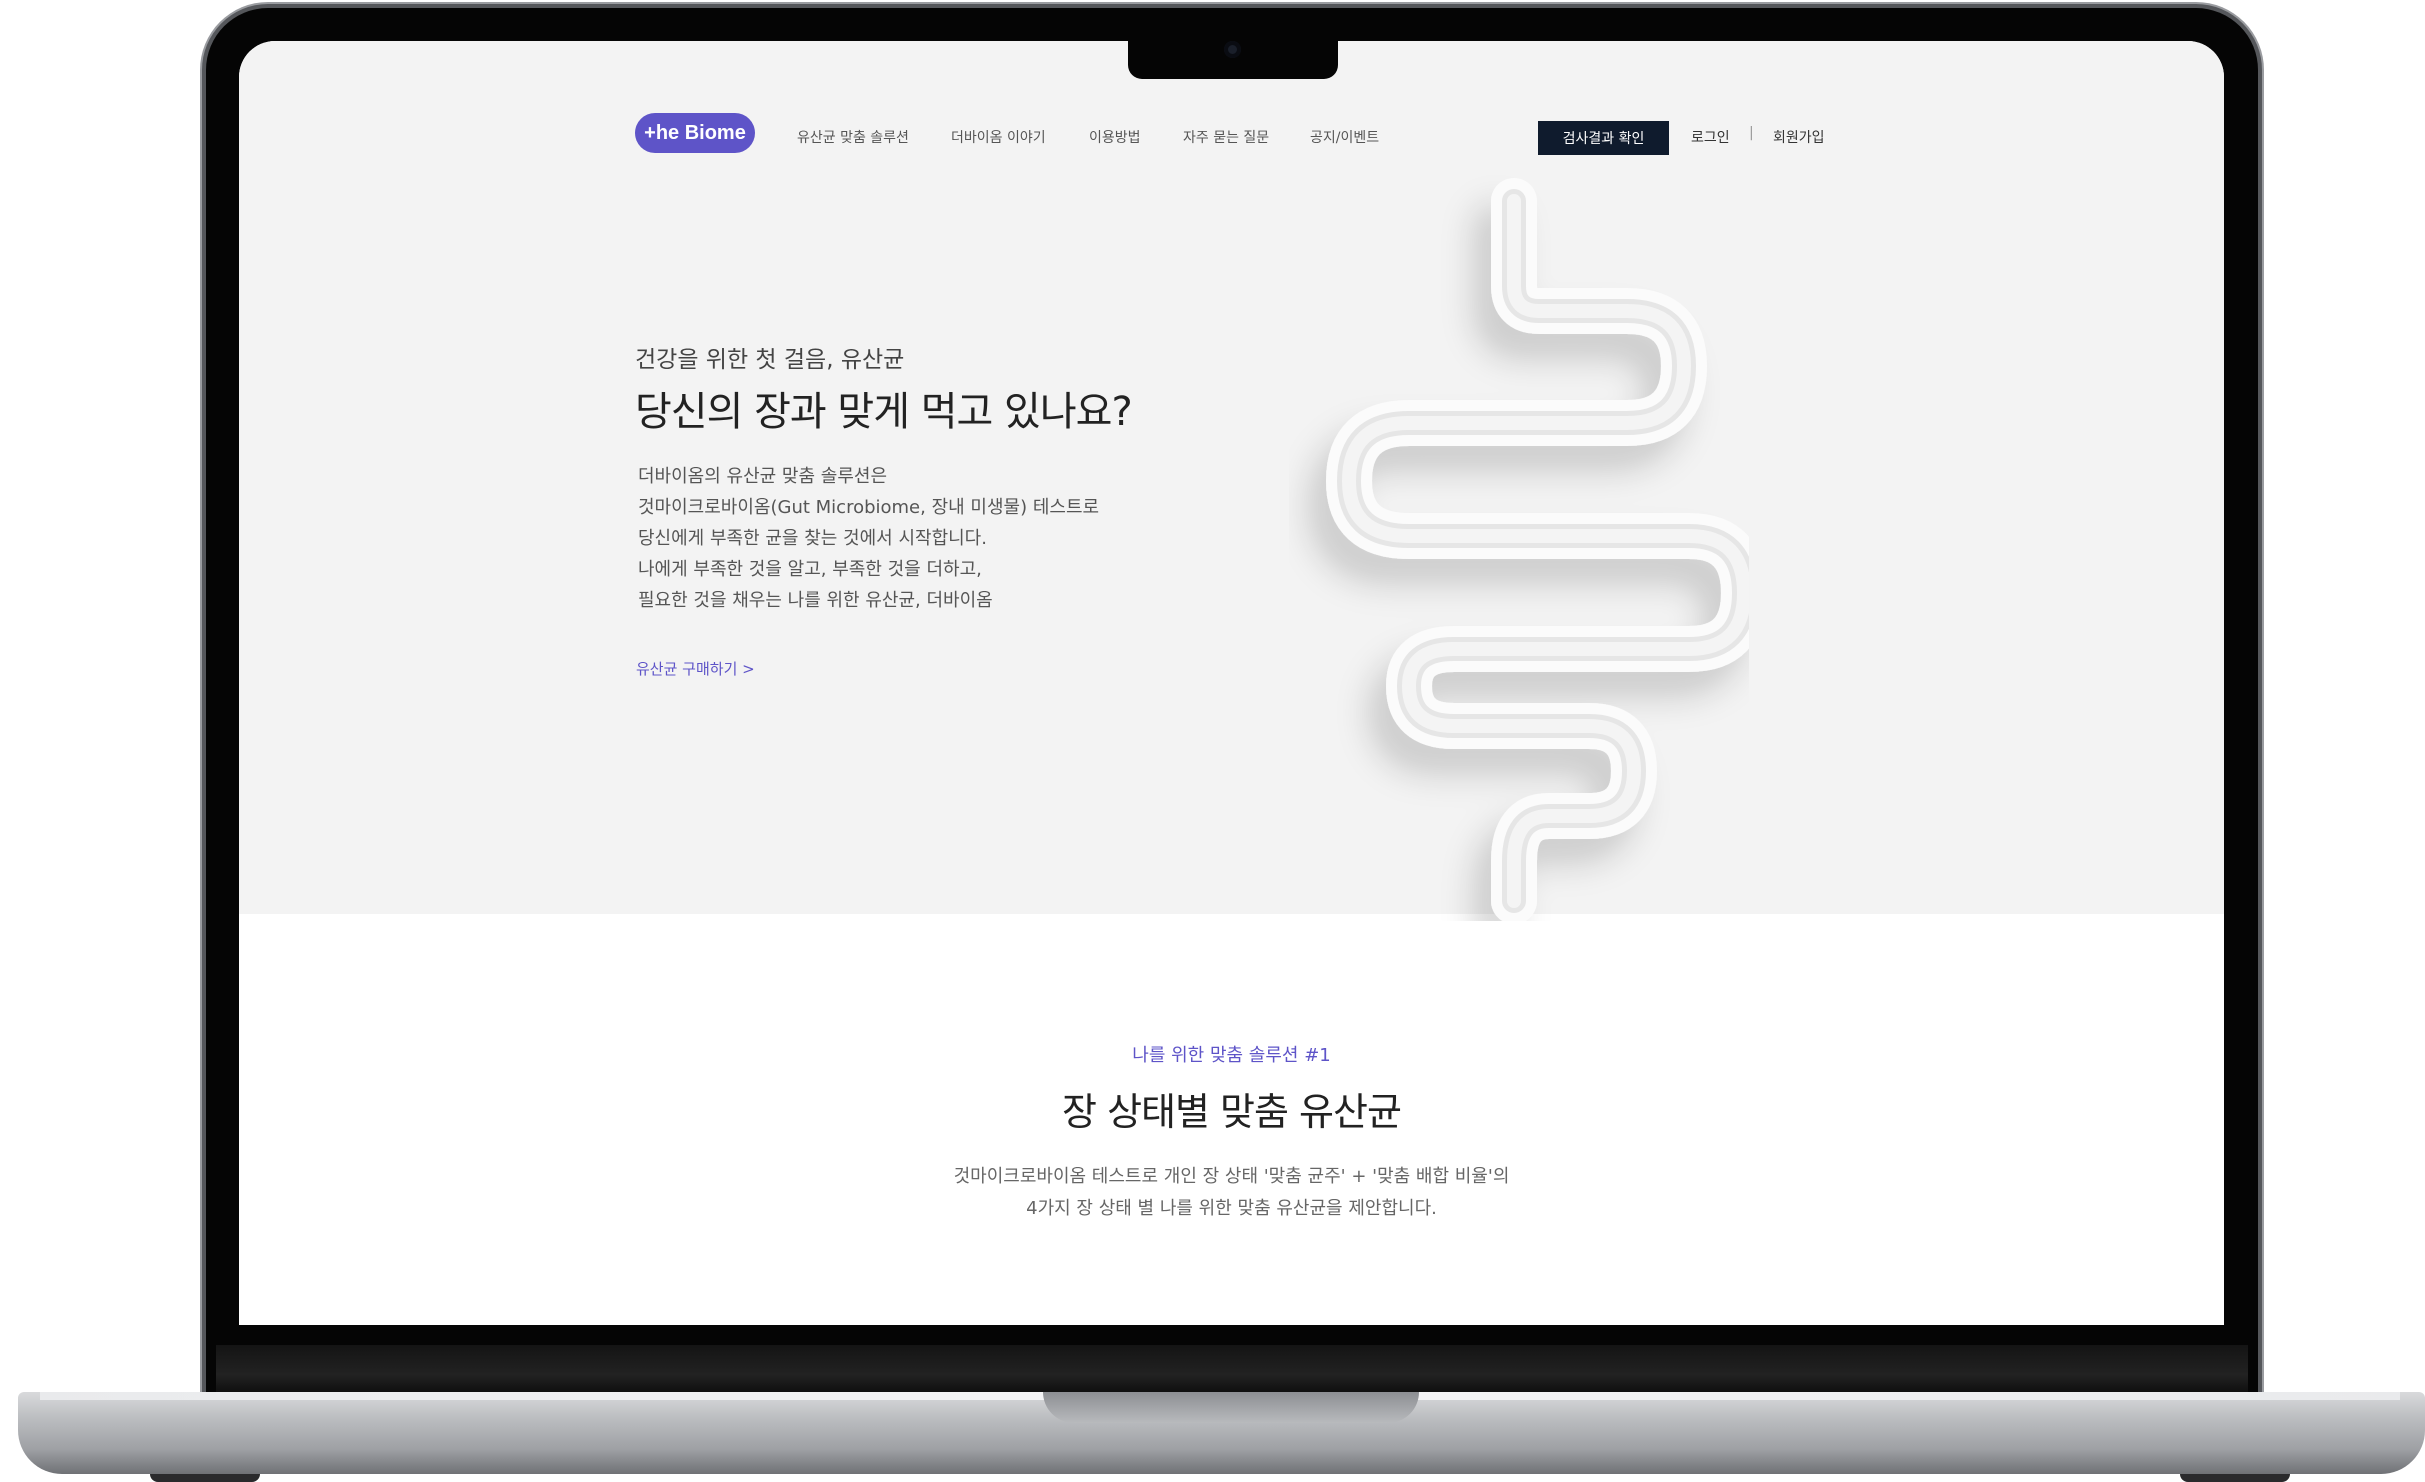 The height and width of the screenshot is (1482, 2425). What do you see at coordinates (1226, 137) in the screenshot?
I see `nav-item-faq: 자주 묻는 질문` at bounding box center [1226, 137].